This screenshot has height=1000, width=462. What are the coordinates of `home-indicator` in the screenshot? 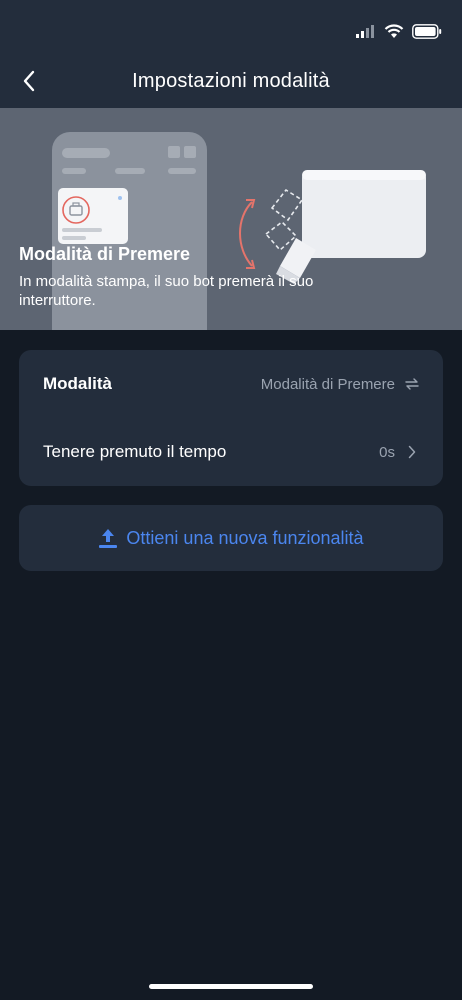 It's located at (231, 986).